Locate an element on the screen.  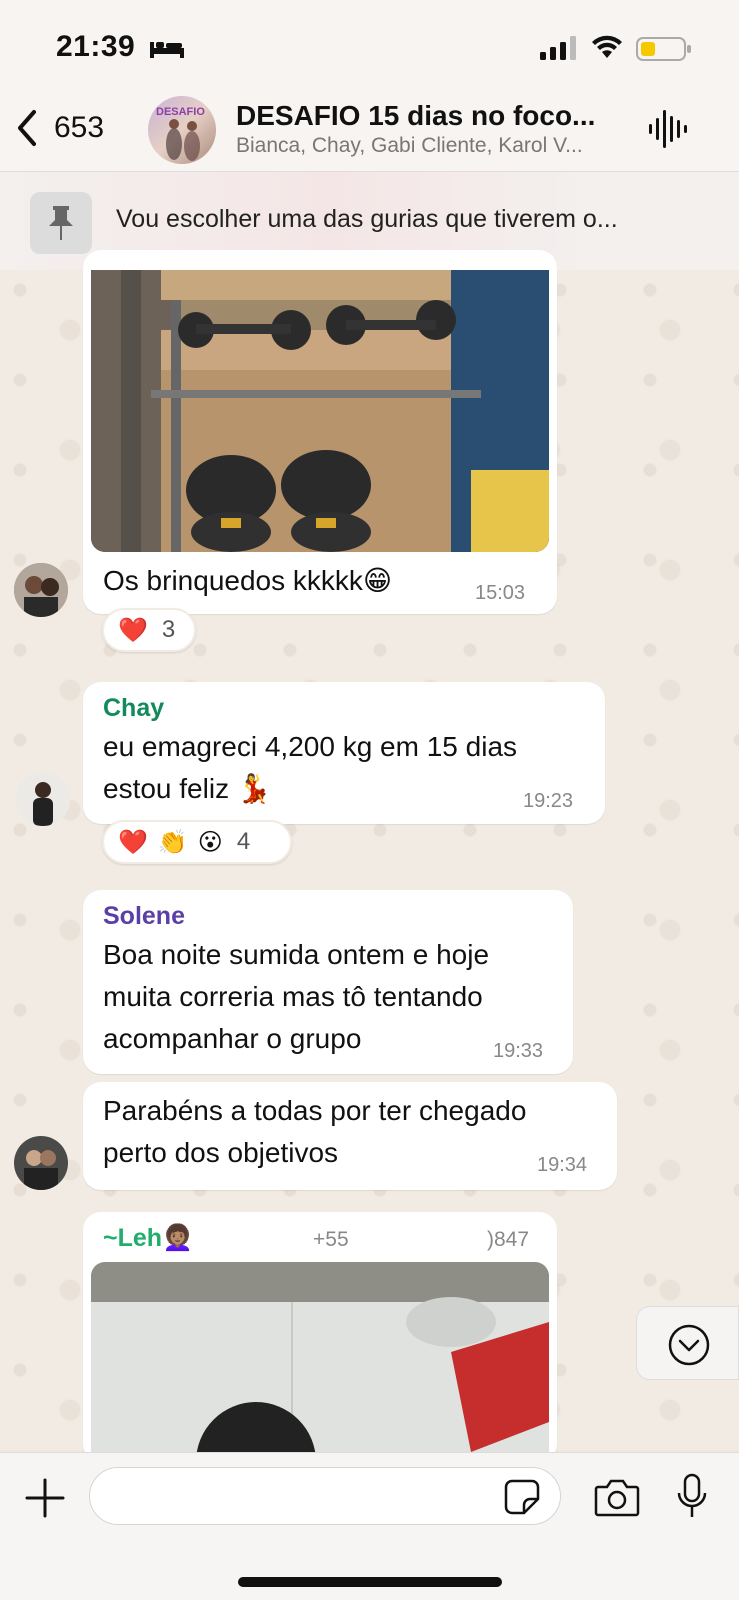
unread-count: 653 is located at coordinates (79, 127).